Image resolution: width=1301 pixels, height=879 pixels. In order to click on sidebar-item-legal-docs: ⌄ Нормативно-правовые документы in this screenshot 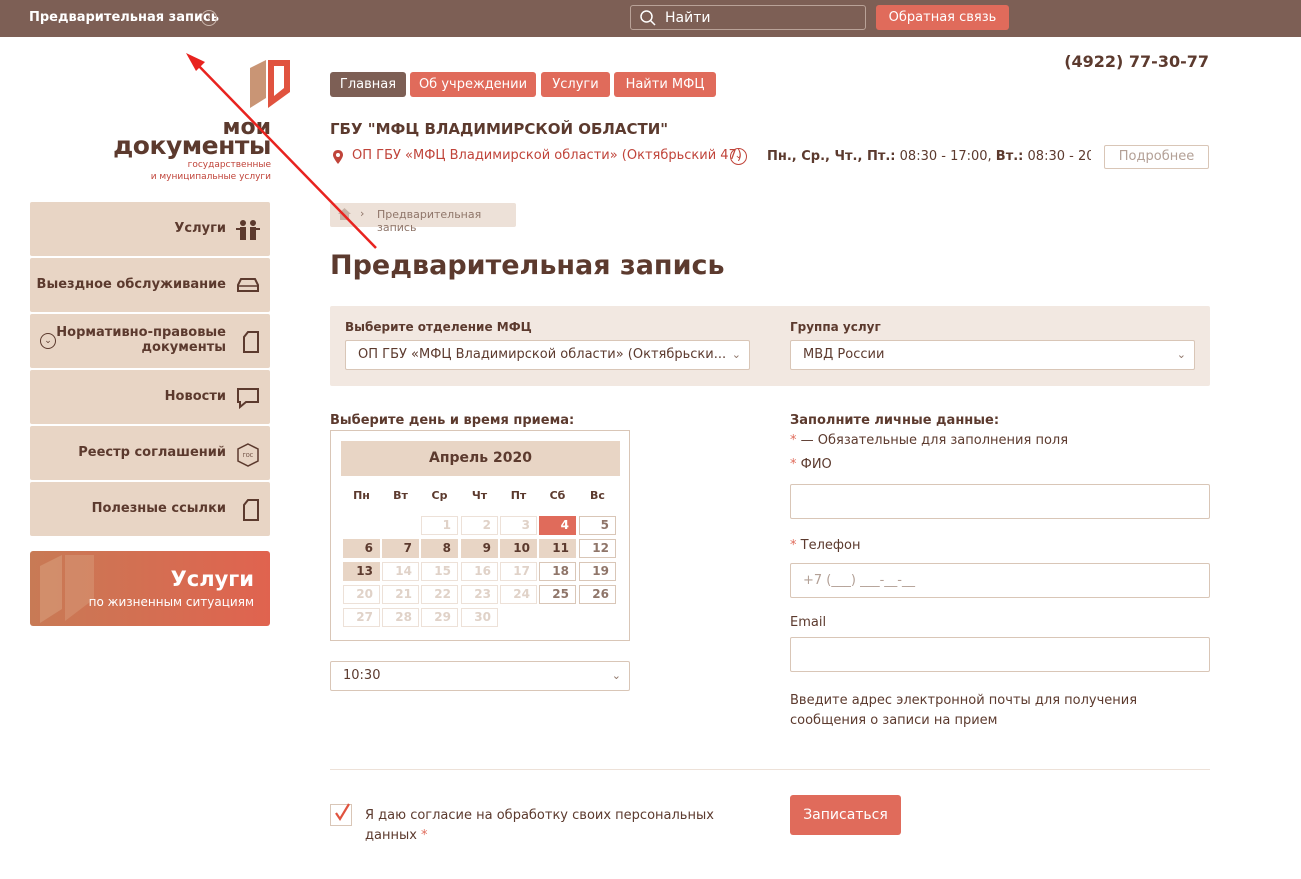, I will do `click(150, 341)`.